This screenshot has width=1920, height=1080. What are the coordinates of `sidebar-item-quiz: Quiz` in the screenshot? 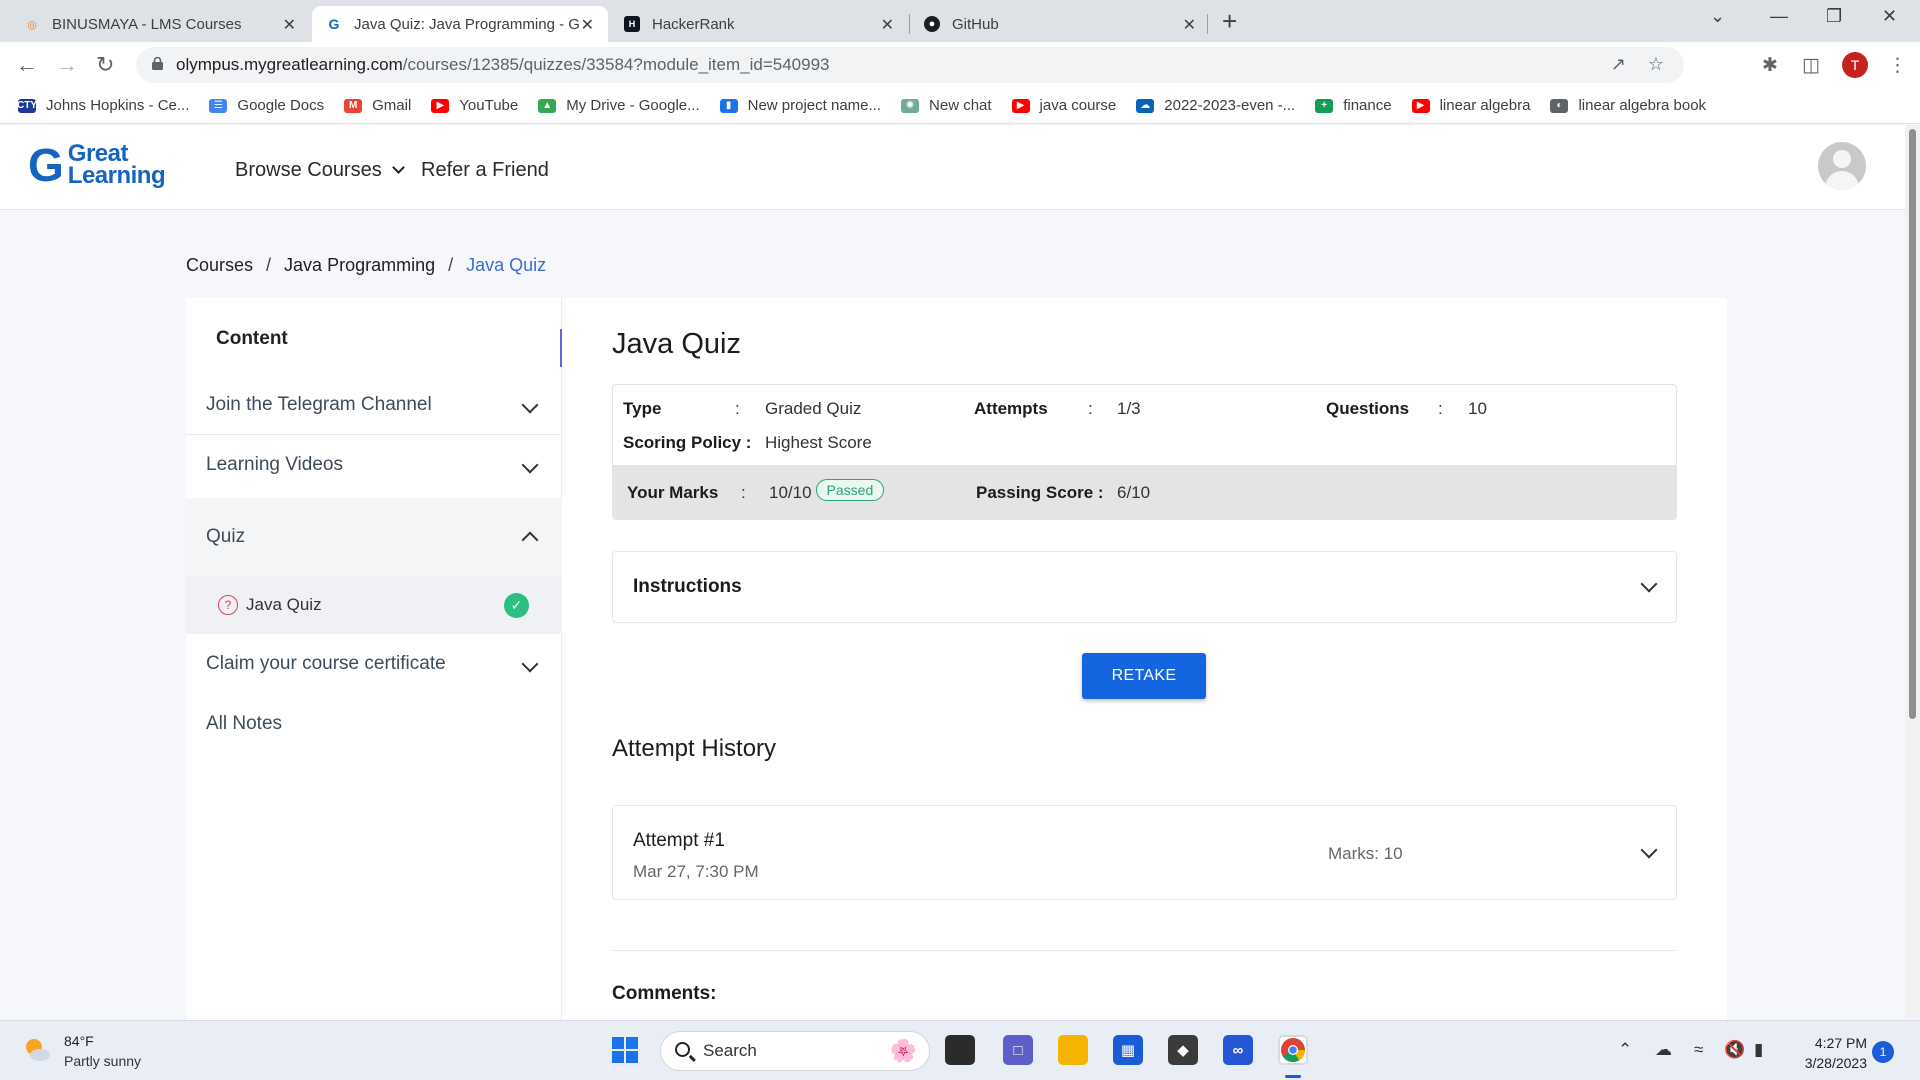 It's located at (374, 537).